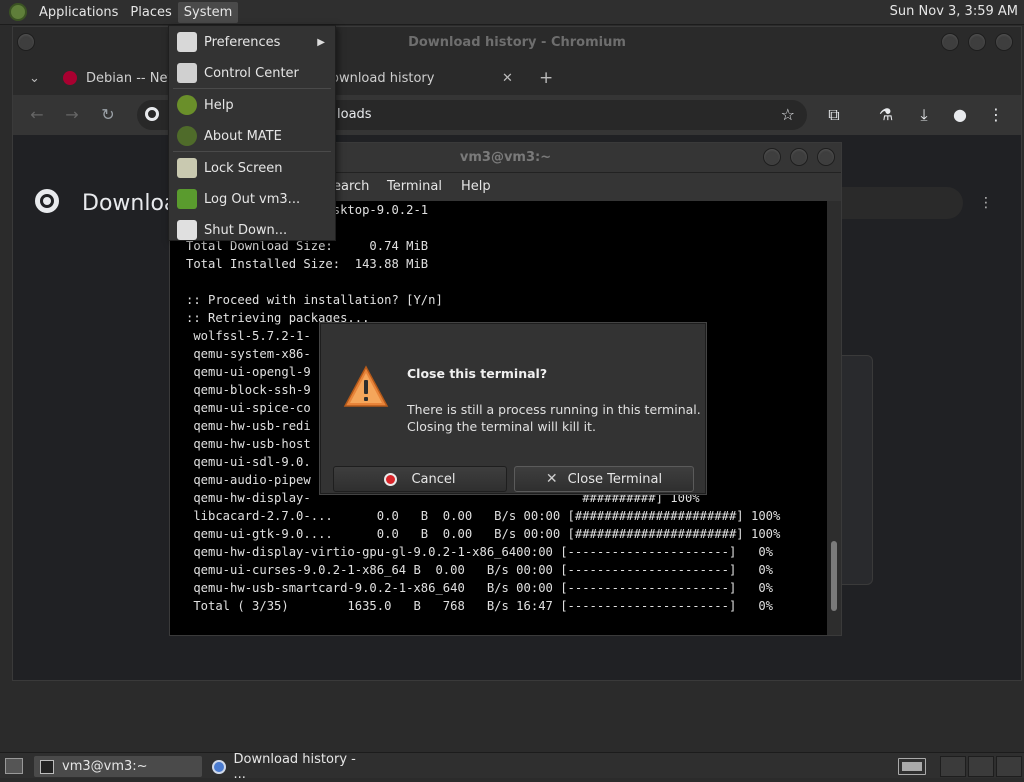  Describe the element at coordinates (788, 114) in the screenshot. I see `bookmark-star-icon: ☆` at that location.